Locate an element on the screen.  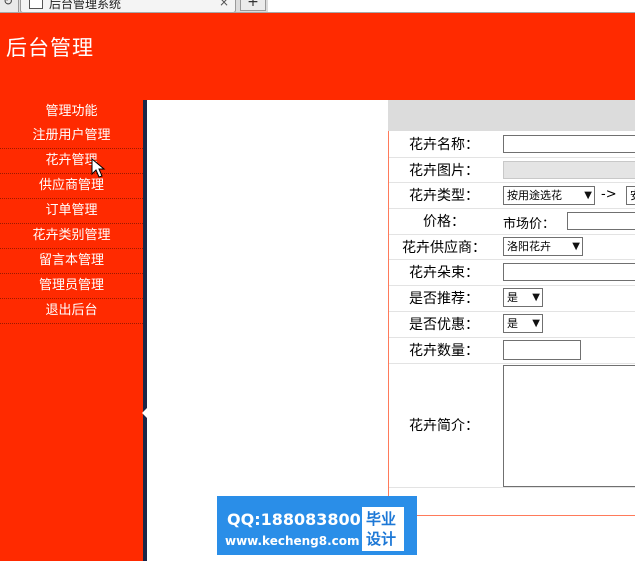
flower-type-select: 按用途选花 ▼ is located at coordinates (549, 195).